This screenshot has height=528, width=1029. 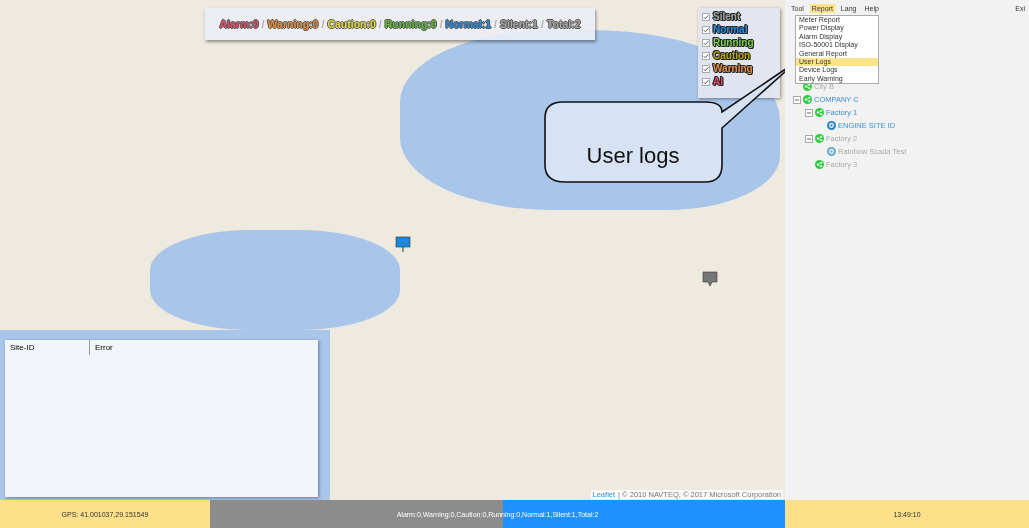 What do you see at coordinates (730, 29) in the screenshot?
I see `legend-label: Normal` at bounding box center [730, 29].